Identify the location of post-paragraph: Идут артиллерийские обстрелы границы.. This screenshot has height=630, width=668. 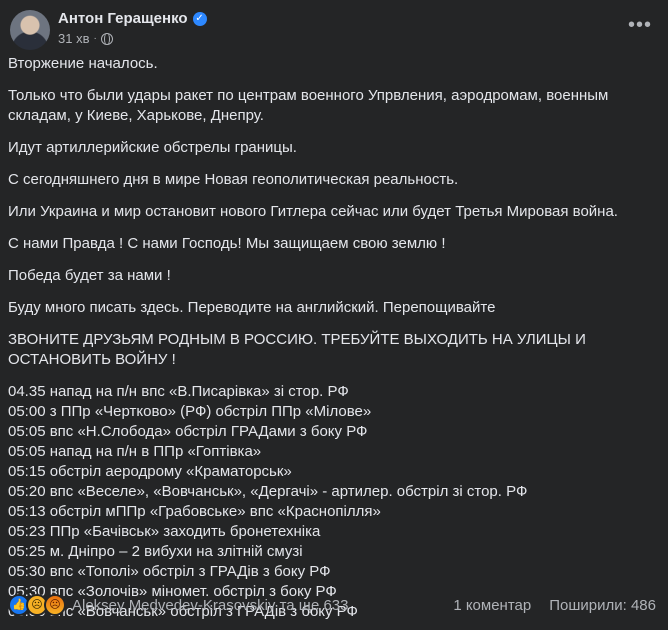
(152, 147).